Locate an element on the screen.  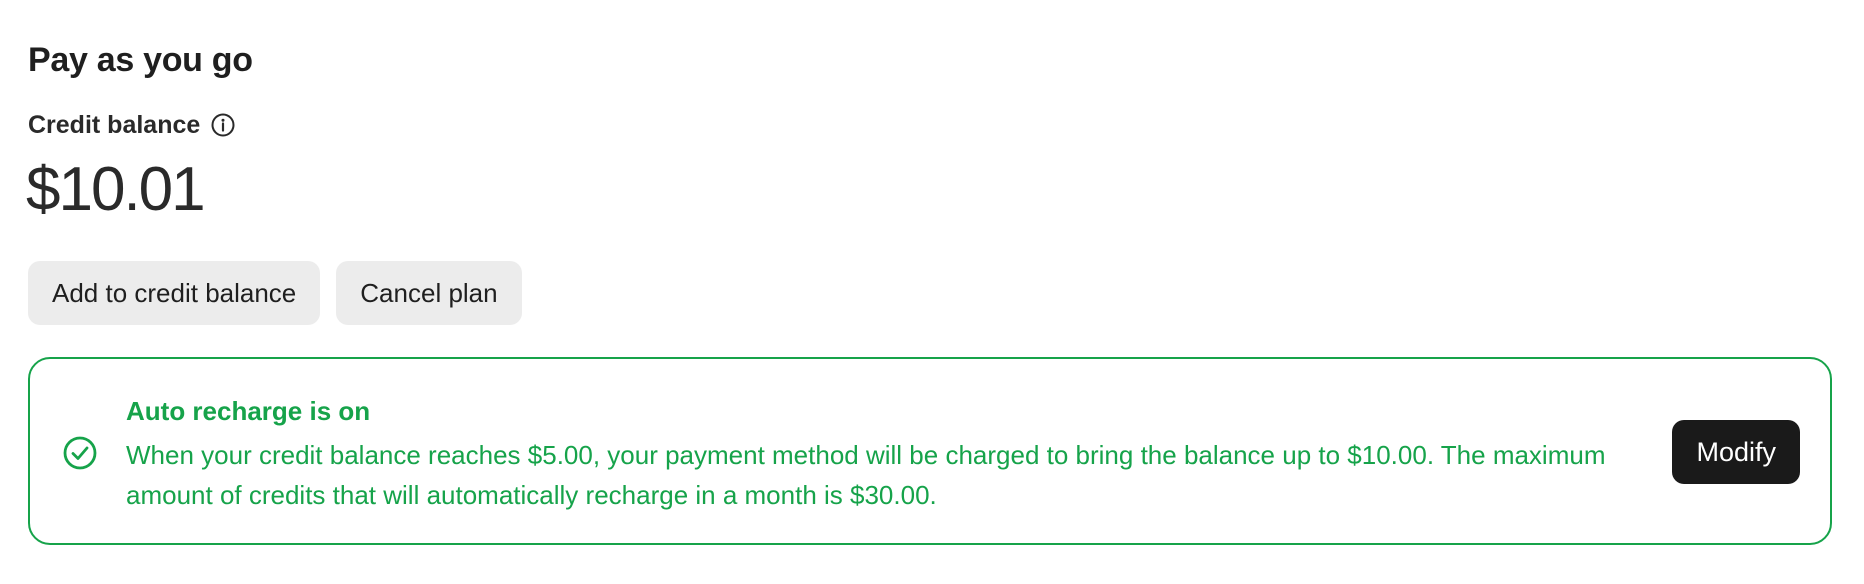
credit-balance-label: Credit balance is located at coordinates (114, 125).